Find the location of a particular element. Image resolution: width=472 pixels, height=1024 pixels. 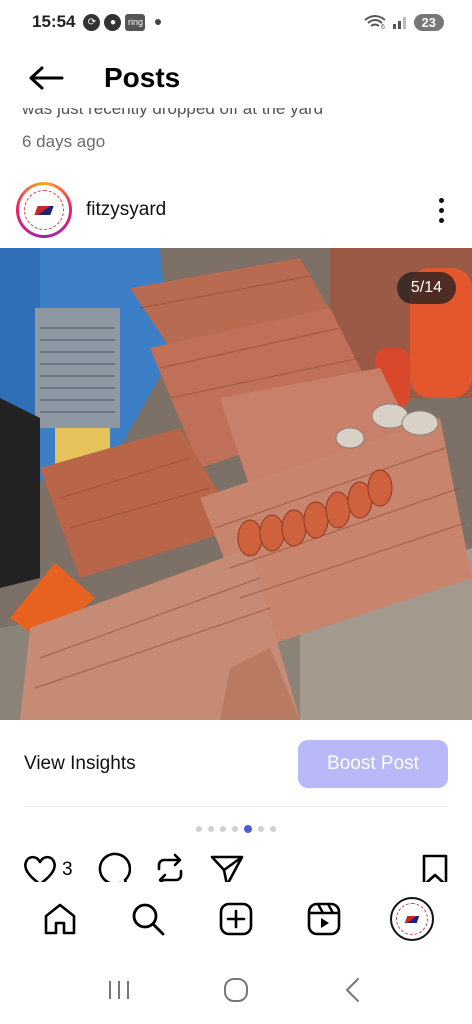

carousel-dots is located at coordinates (236, 829).